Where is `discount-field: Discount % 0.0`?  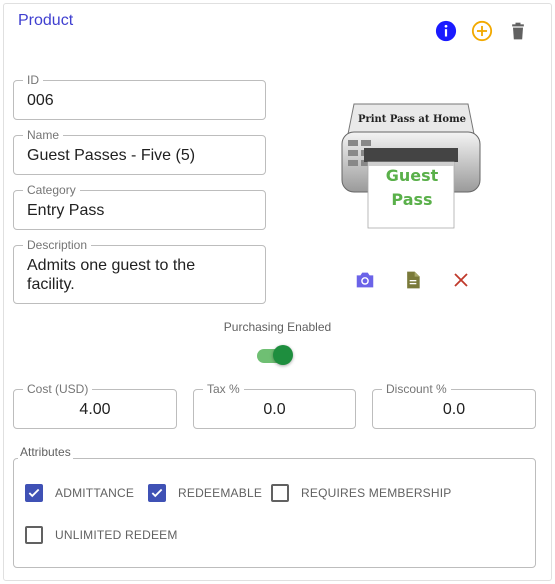
discount-field: Discount % 0.0 is located at coordinates (454, 405).